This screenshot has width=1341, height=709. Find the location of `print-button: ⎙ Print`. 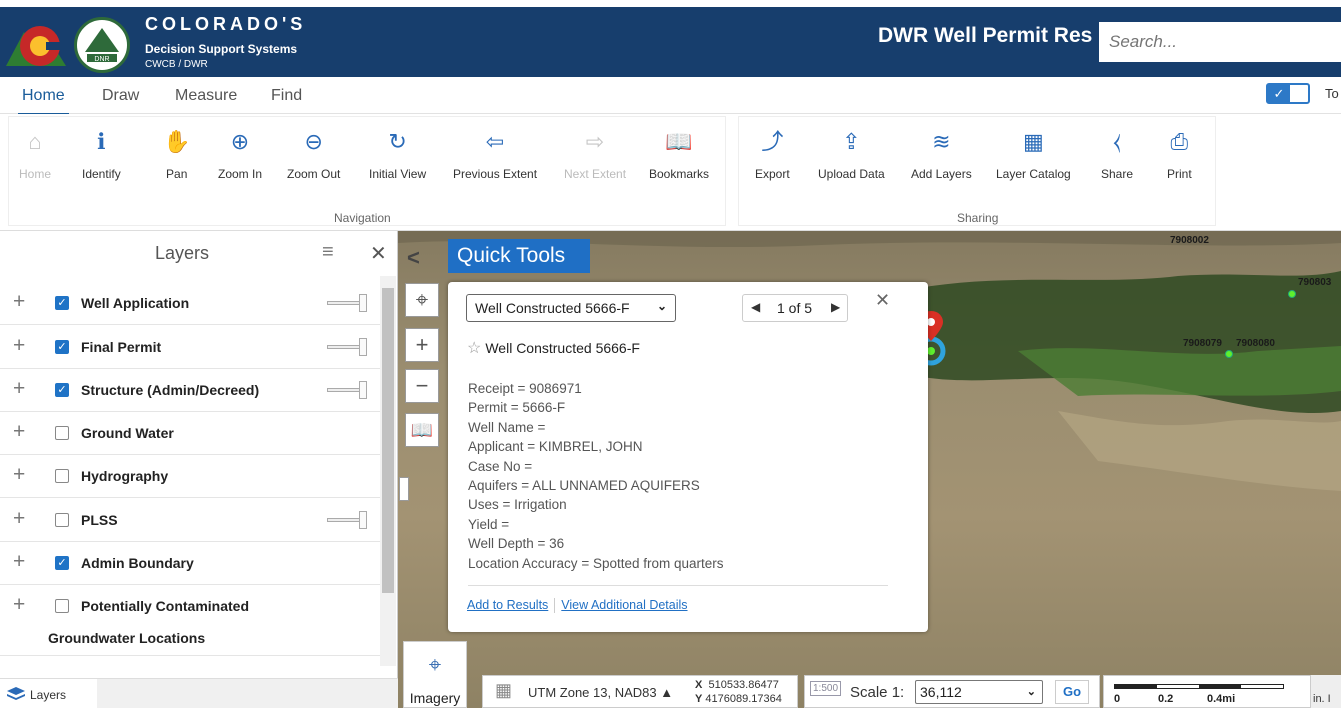

print-button: ⎙ Print is located at coordinates (1179, 153).